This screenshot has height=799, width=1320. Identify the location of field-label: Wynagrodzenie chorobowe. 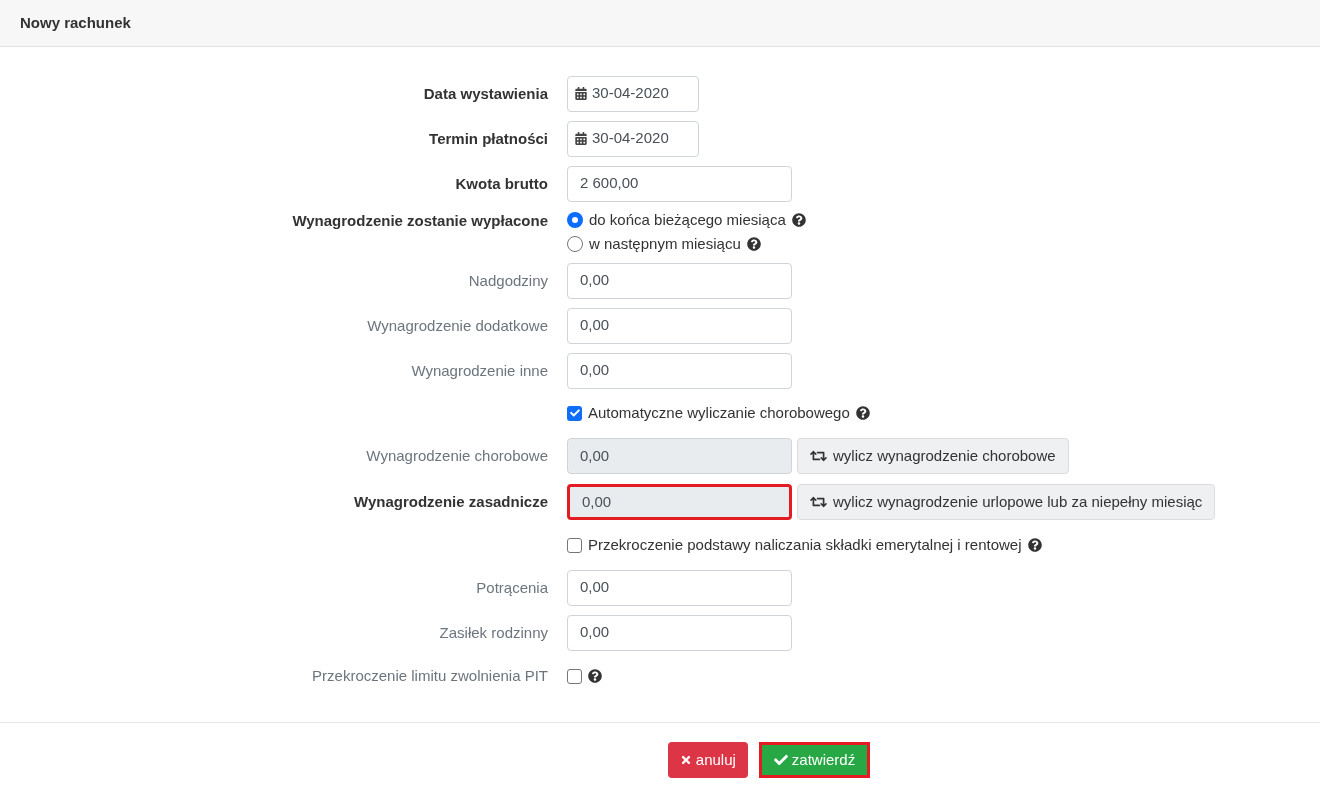
(457, 455).